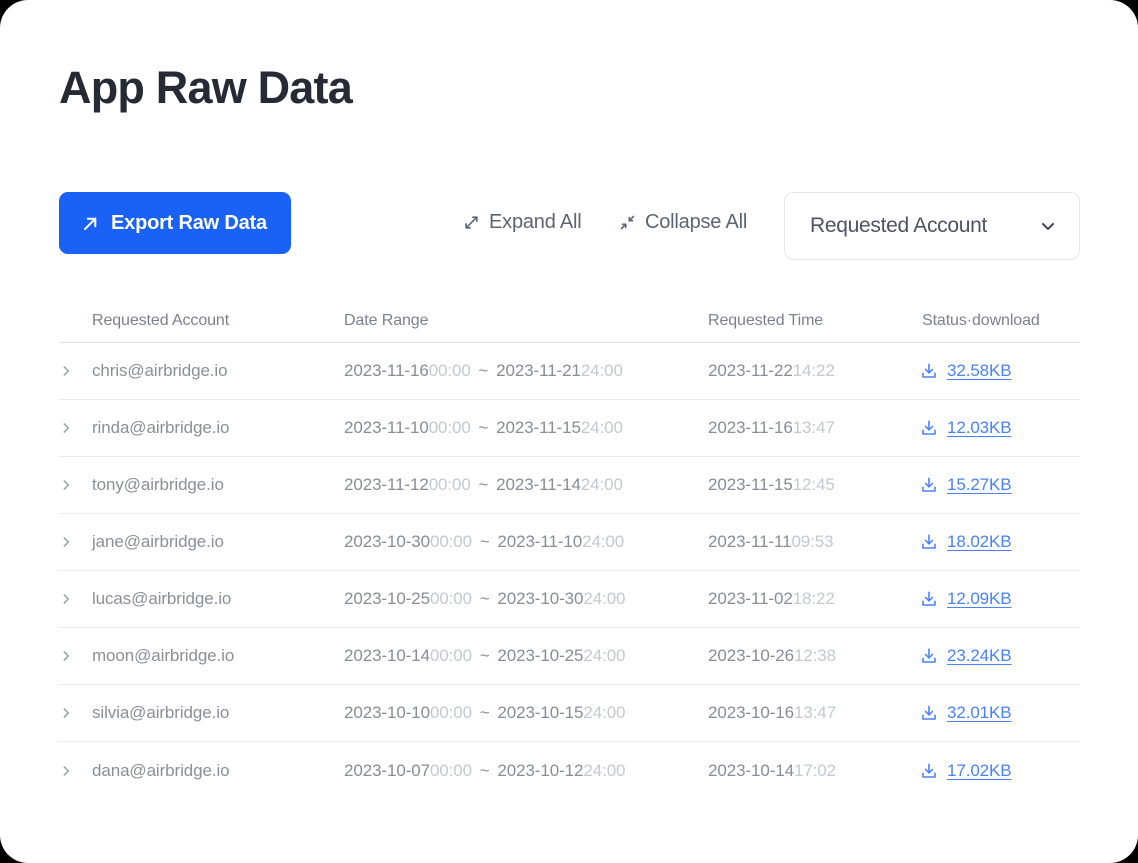 The image size is (1138, 863). What do you see at coordinates (158, 541) in the screenshot?
I see `account-email: jane@airbridge.io` at bounding box center [158, 541].